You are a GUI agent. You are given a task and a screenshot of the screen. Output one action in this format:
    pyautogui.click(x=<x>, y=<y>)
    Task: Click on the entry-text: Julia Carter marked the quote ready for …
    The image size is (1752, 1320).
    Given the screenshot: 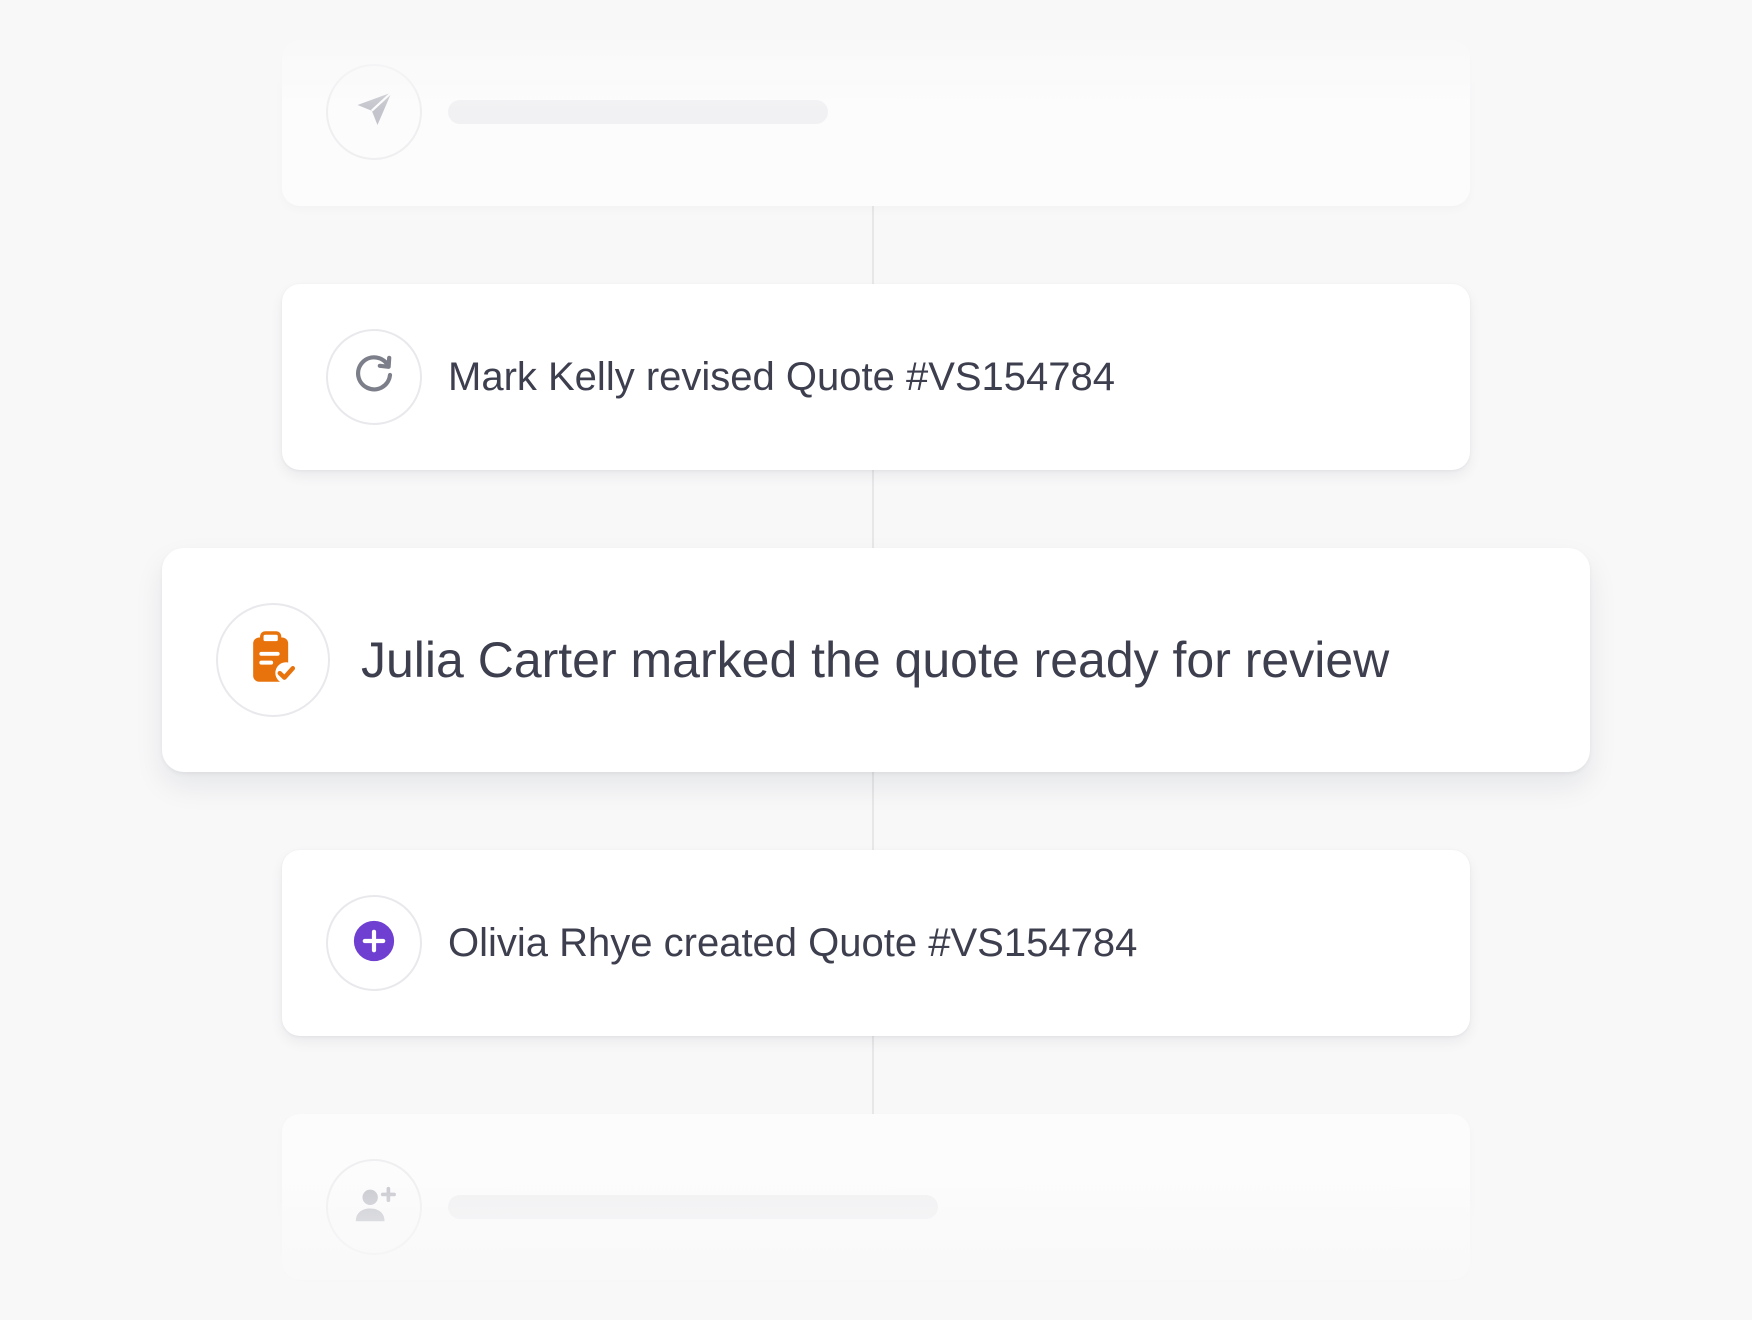 What is the action you would take?
    pyautogui.click(x=875, y=660)
    